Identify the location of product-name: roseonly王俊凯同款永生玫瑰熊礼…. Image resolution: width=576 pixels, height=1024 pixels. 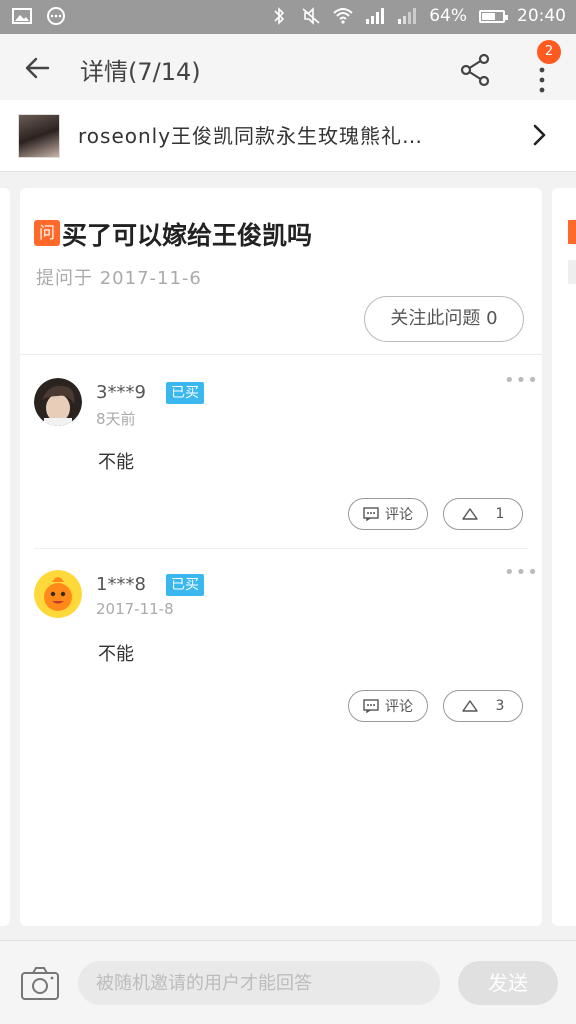
(251, 136).